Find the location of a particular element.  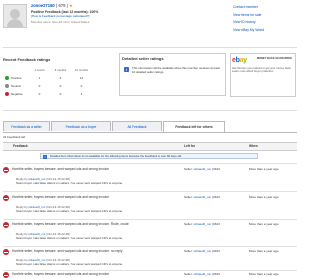

ratings-header-6-months: 6 months is located at coordinates (60, 70).